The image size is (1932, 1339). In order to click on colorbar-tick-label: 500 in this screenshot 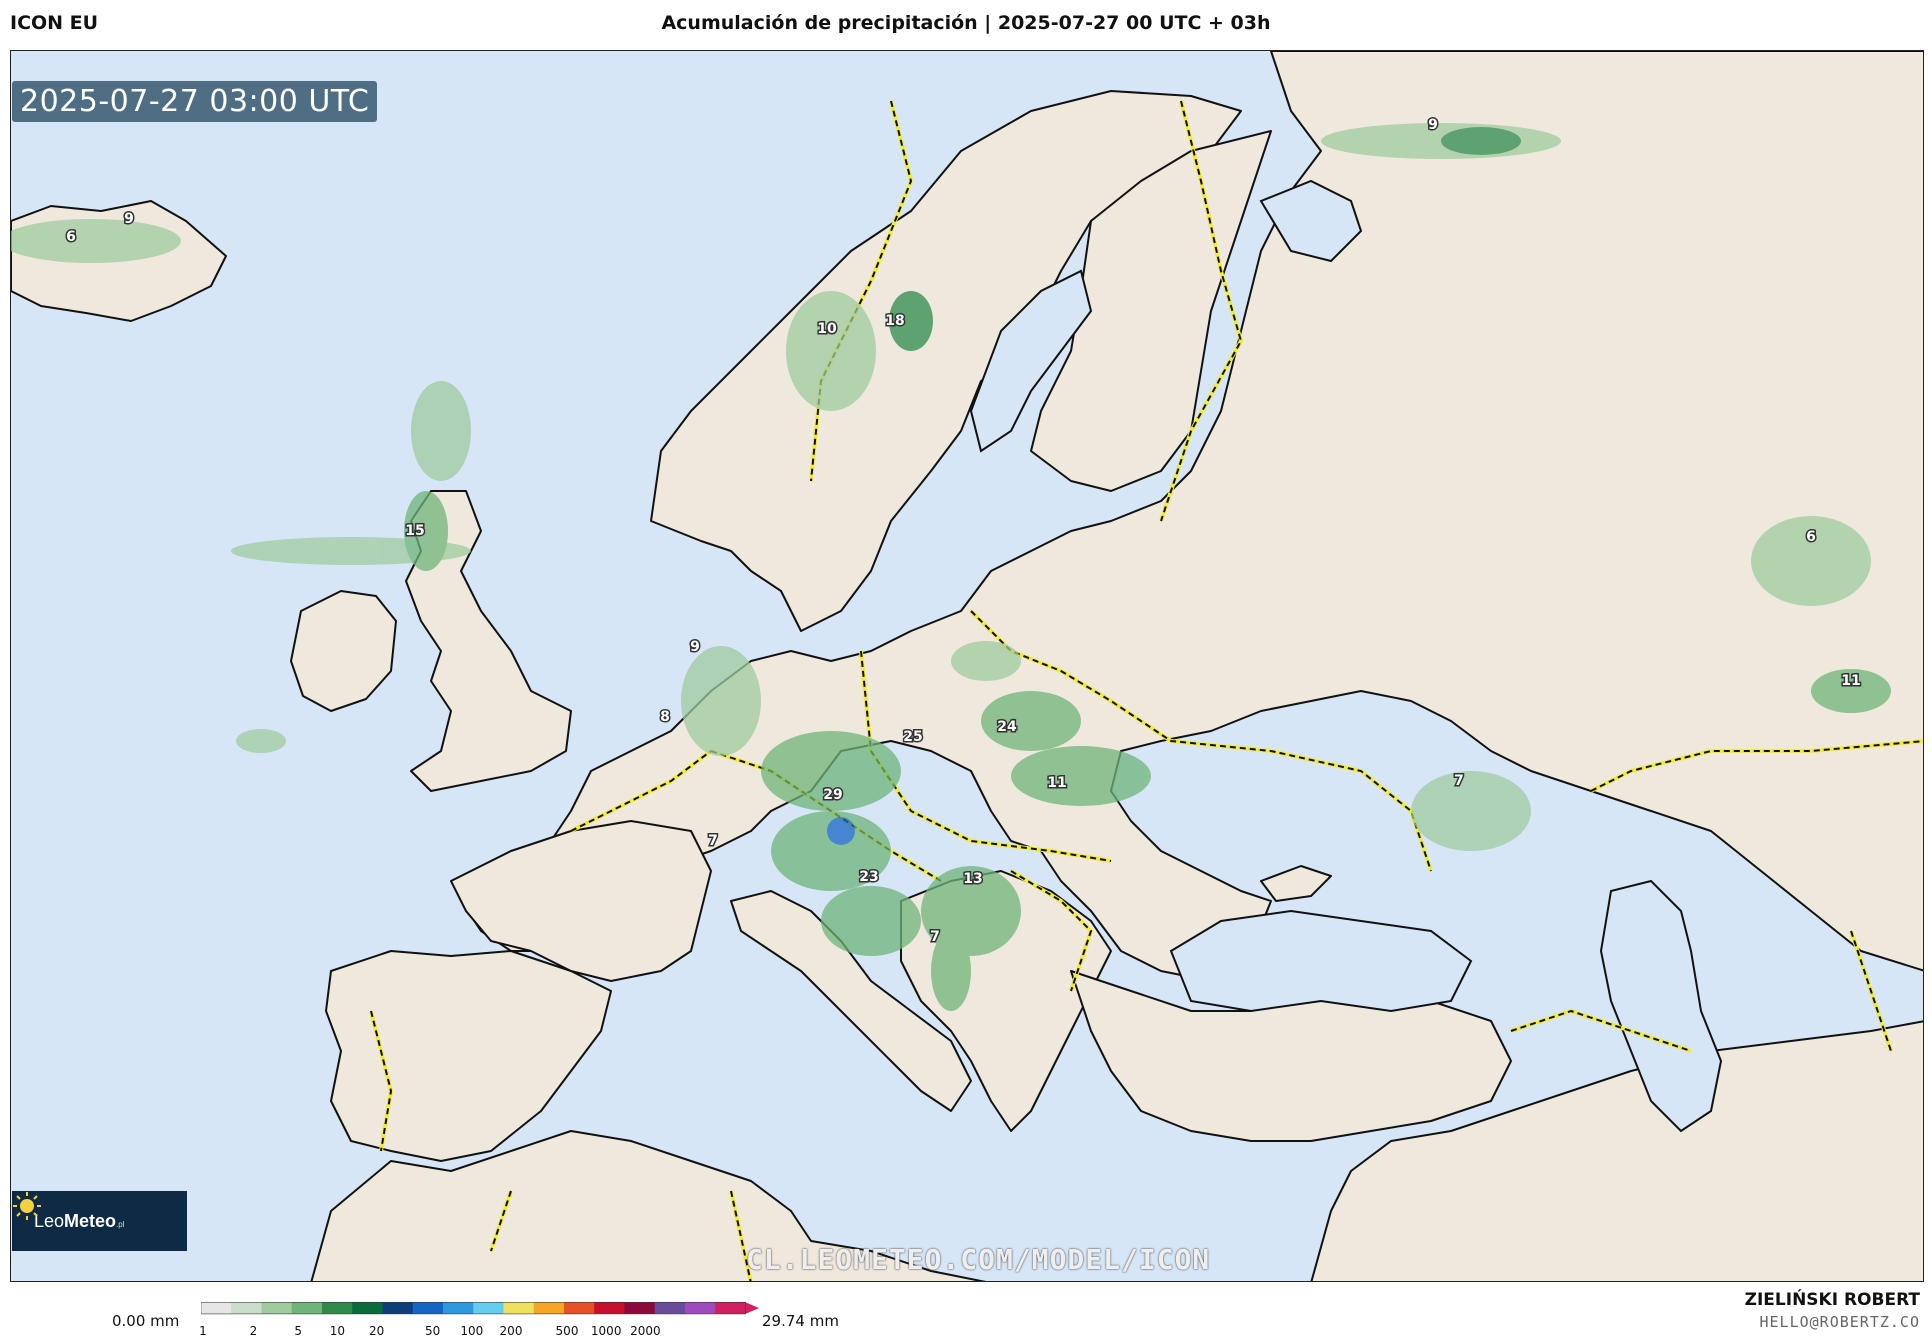, I will do `click(567, 1331)`.